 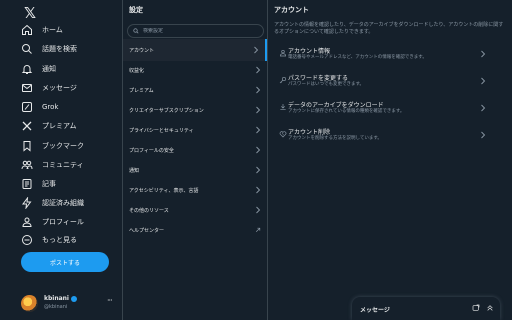 What do you see at coordinates (27, 30) in the screenshot?
I see `home-icon` at bounding box center [27, 30].